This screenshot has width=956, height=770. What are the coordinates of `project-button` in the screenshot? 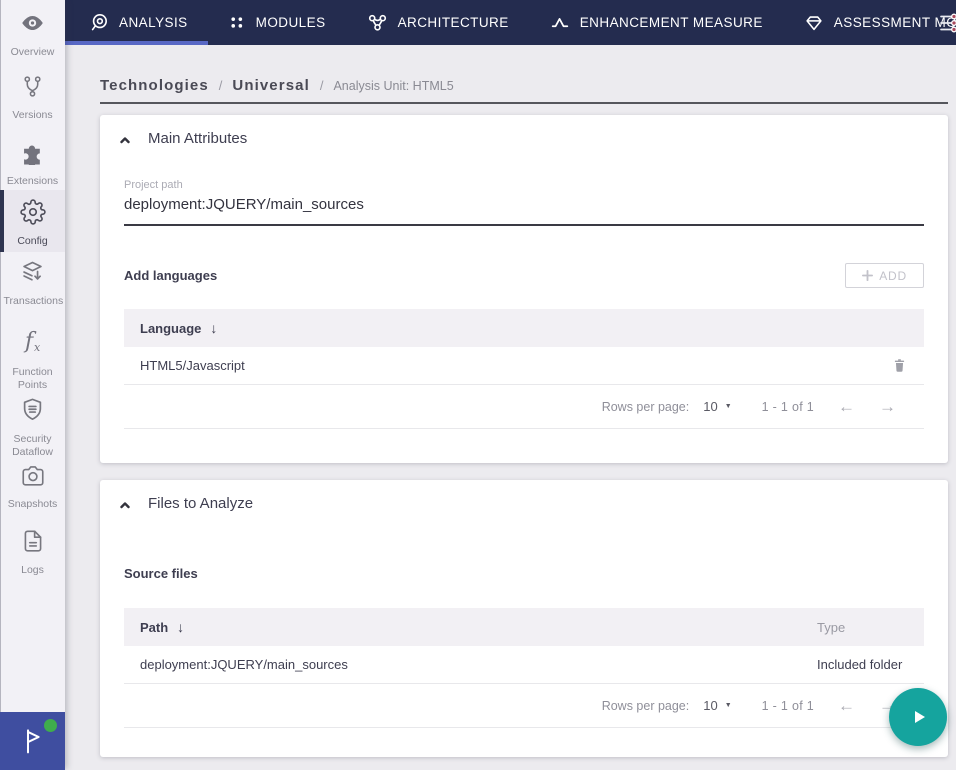 It's located at (32, 741).